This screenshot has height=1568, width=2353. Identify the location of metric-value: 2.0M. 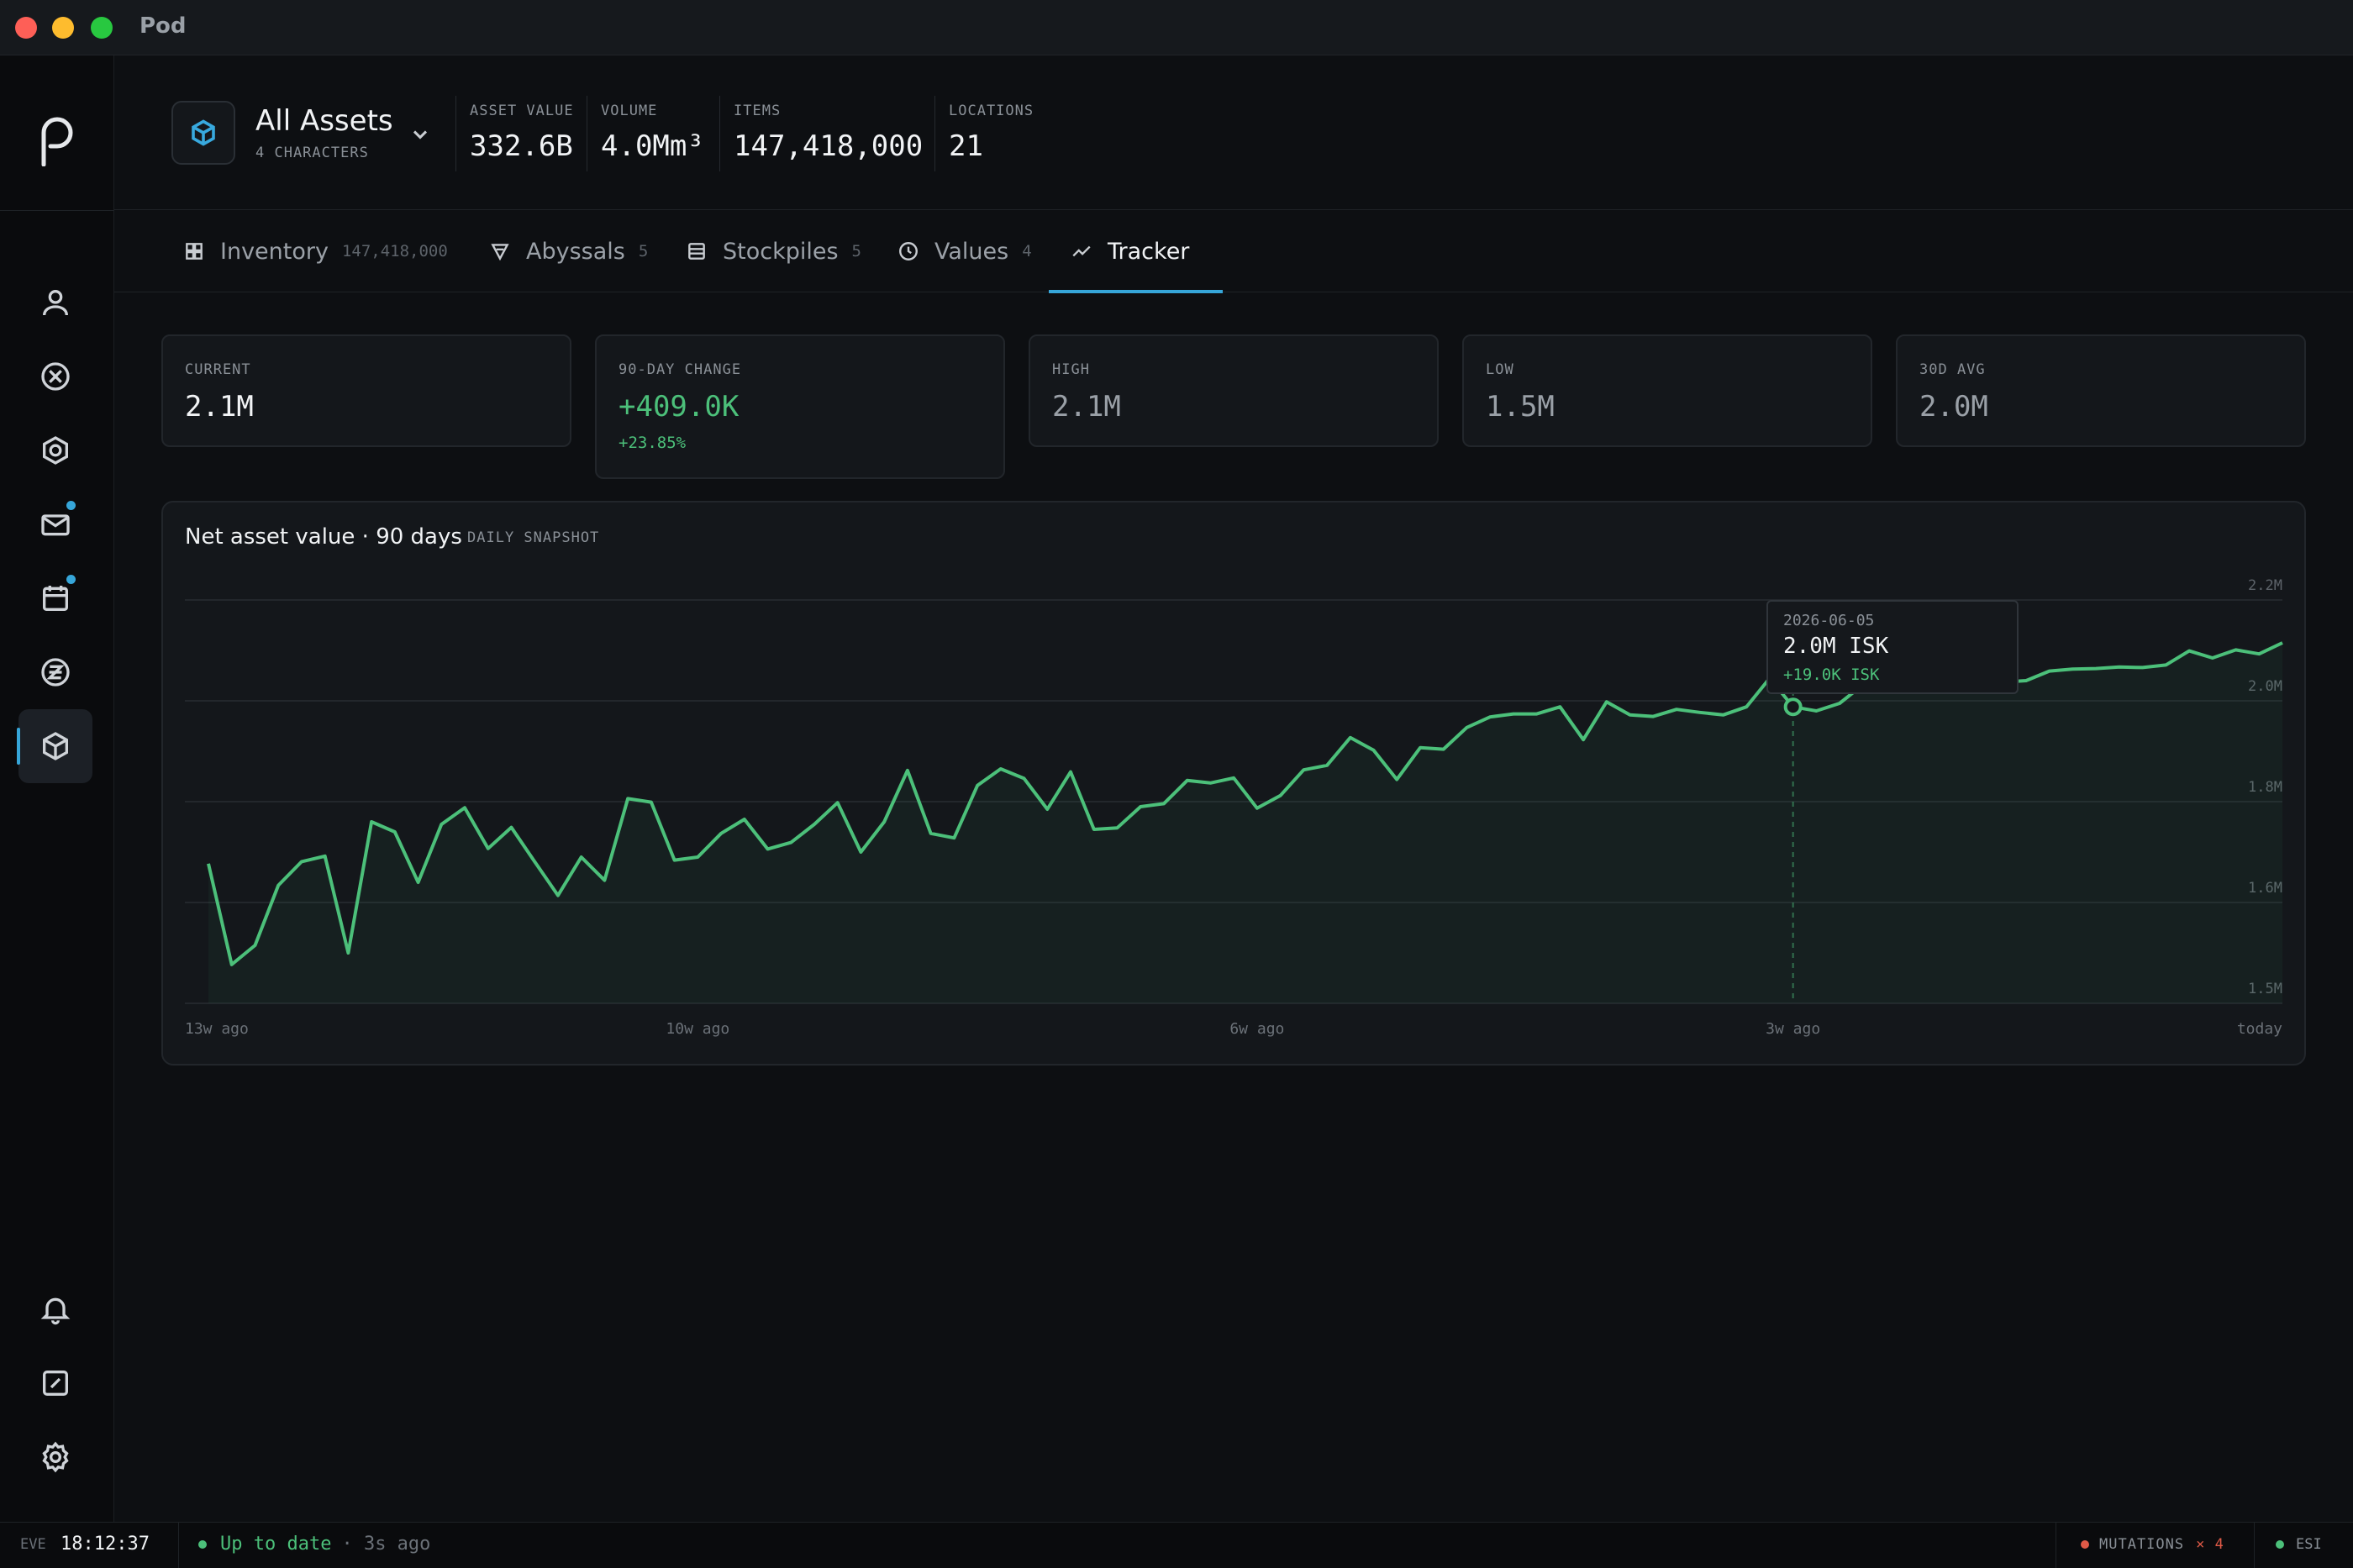
(1953, 407).